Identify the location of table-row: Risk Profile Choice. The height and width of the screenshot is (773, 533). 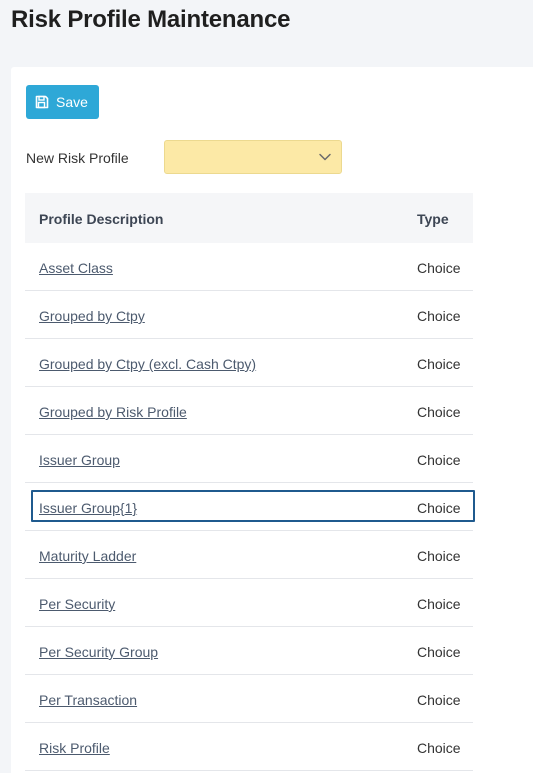
(249, 747).